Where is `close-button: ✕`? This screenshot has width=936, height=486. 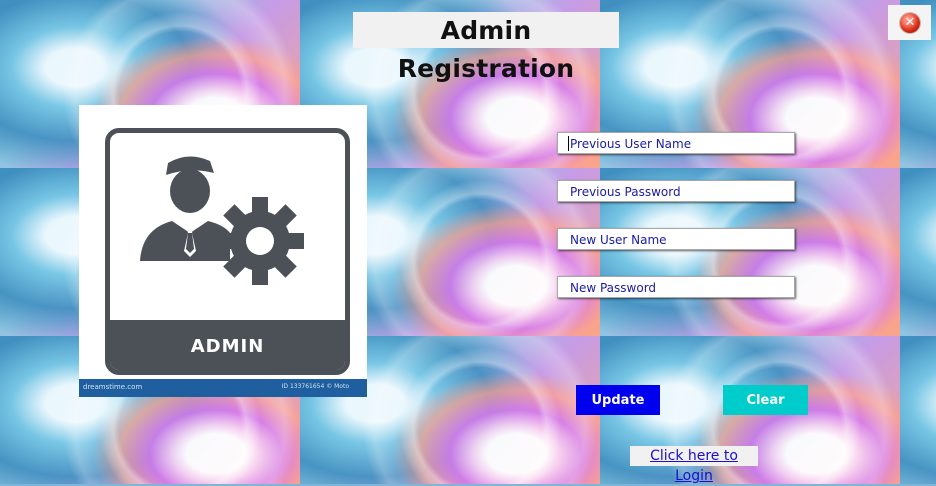
close-button: ✕ is located at coordinates (909, 22).